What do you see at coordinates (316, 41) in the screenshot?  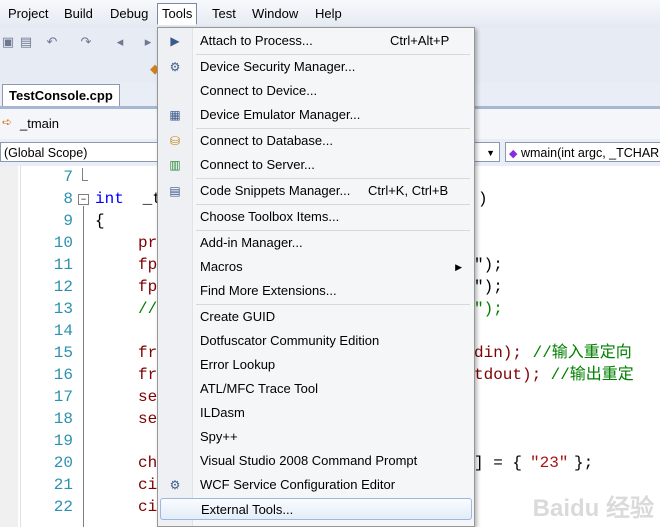 I see `menu-item-attach-to-process: ▶ Attach to Process... Ctrl+Alt+P` at bounding box center [316, 41].